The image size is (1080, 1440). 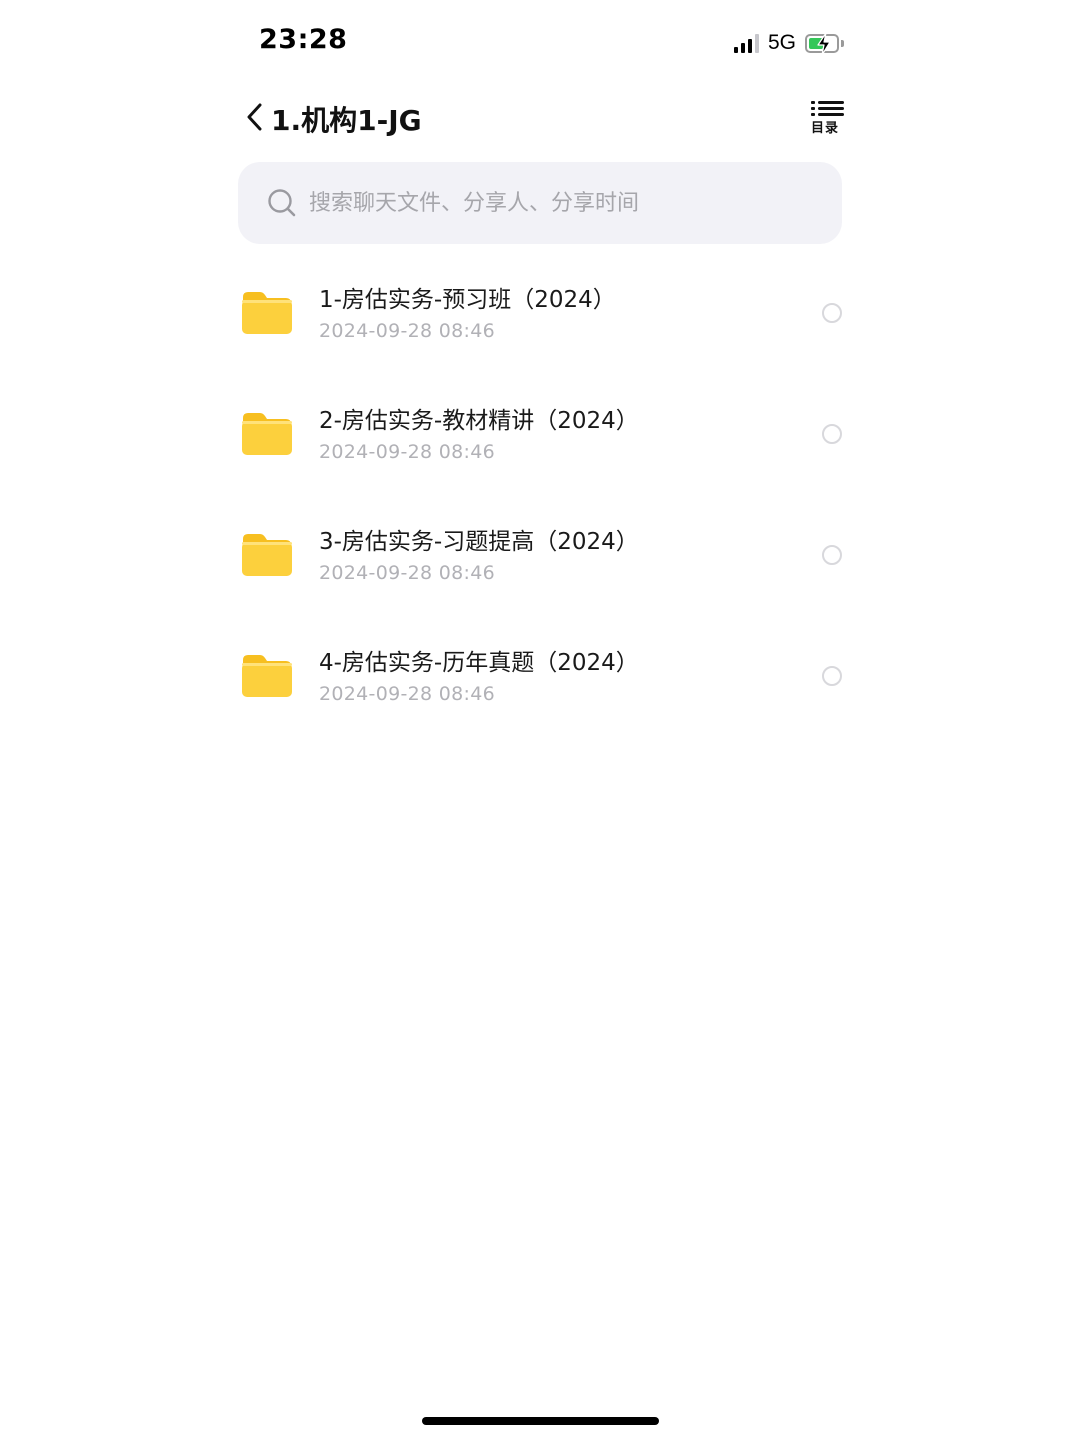 What do you see at coordinates (282, 203) in the screenshot?
I see `search-icon` at bounding box center [282, 203].